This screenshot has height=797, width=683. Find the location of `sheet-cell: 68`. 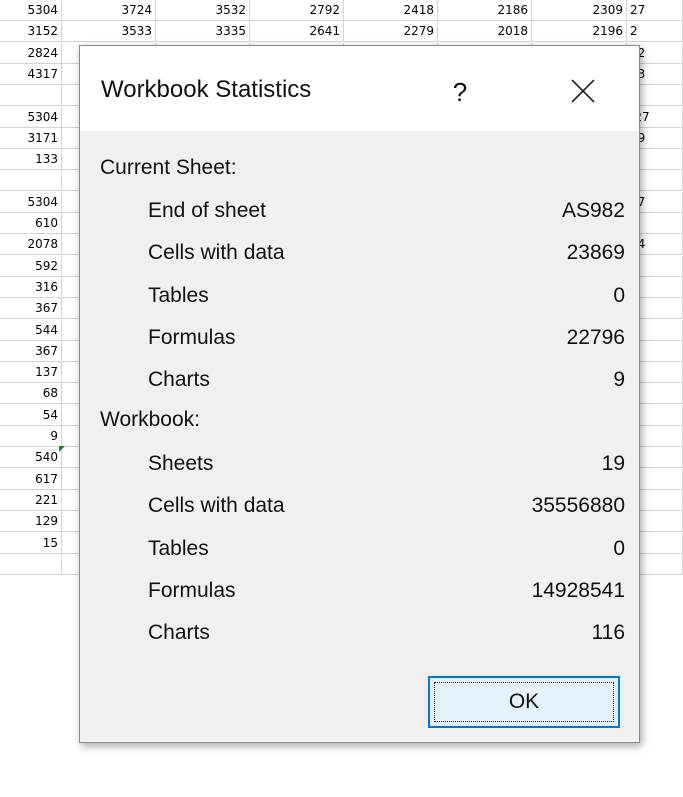

sheet-cell: 68 is located at coordinates (31, 393).